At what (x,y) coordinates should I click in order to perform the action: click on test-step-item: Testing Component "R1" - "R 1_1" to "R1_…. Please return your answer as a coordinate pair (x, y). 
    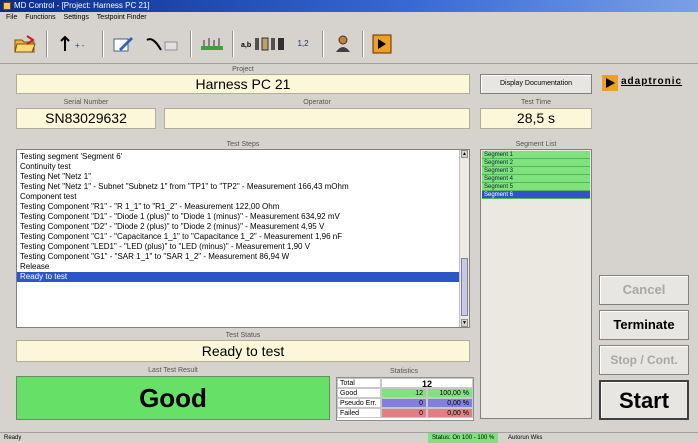
    Looking at the image, I should click on (239, 207).